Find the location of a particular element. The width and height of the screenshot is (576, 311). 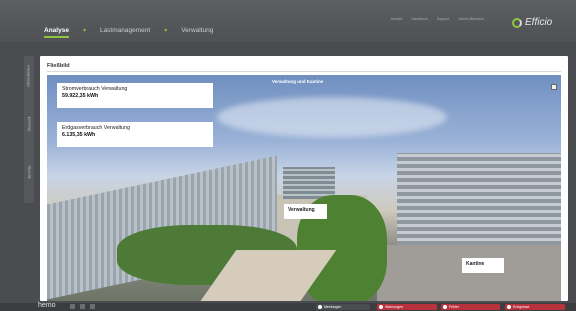

side-tab-label: Berichte is located at coordinates (29, 172).